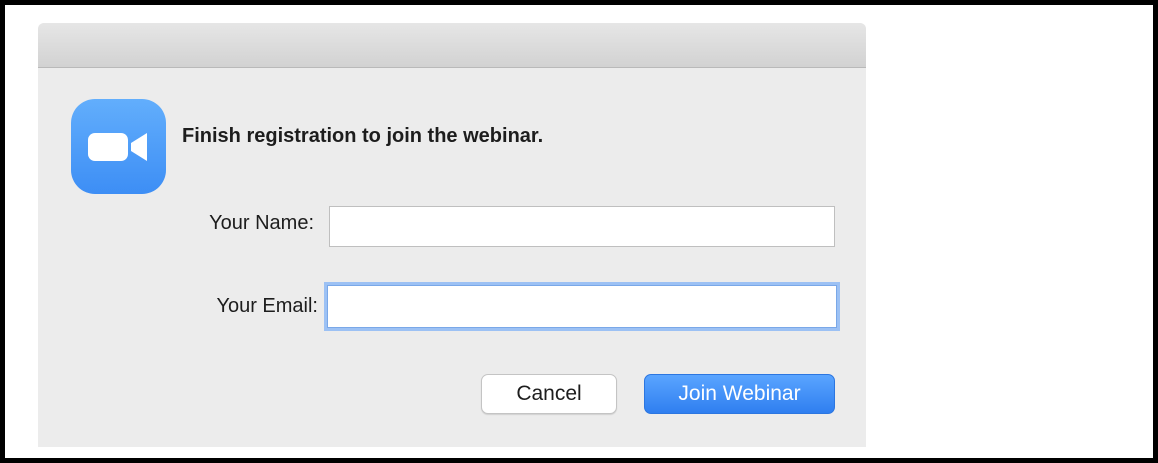 The width and height of the screenshot is (1158, 463). Describe the element at coordinates (739, 394) in the screenshot. I see `join-webinar-button: Join Webinar` at that location.